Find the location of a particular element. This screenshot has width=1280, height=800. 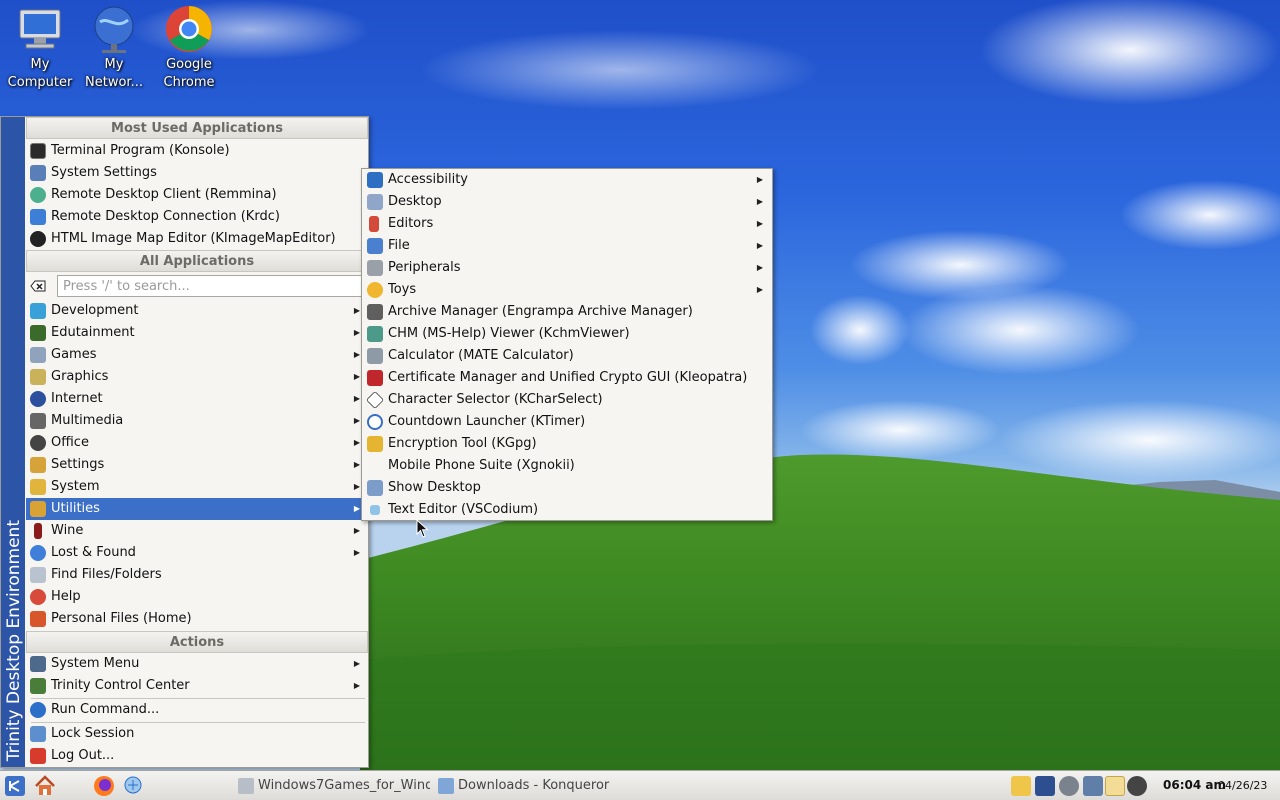

menu-item-home: Personal Files (Home) is located at coordinates (197, 619).